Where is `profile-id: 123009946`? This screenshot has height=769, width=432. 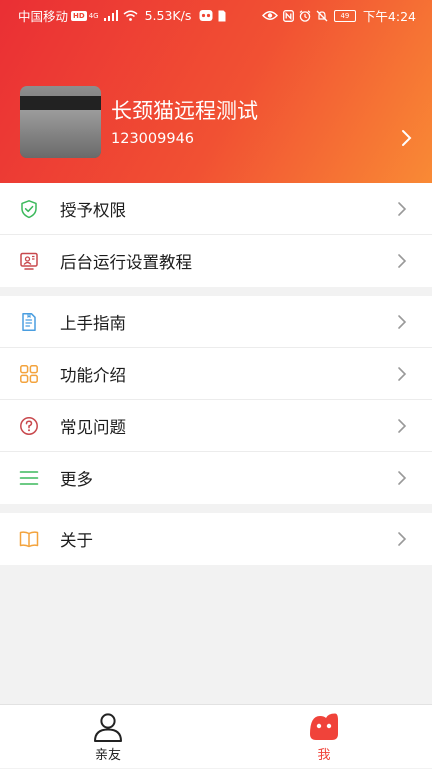
profile-id: 123009946 is located at coordinates (153, 139).